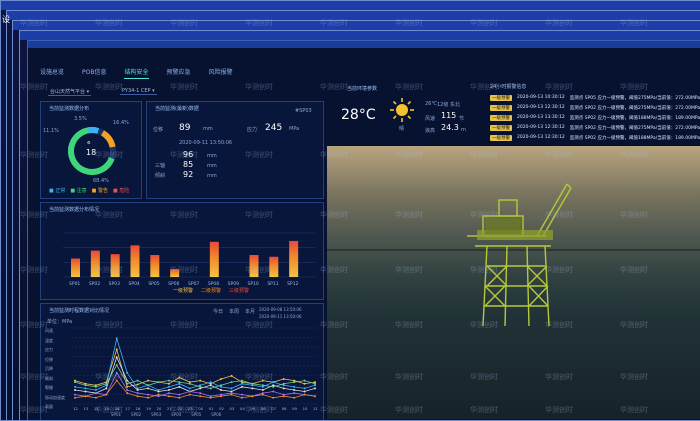  Describe the element at coordinates (462, 119) in the screenshot. I see `wind-unit: 节` at that location.